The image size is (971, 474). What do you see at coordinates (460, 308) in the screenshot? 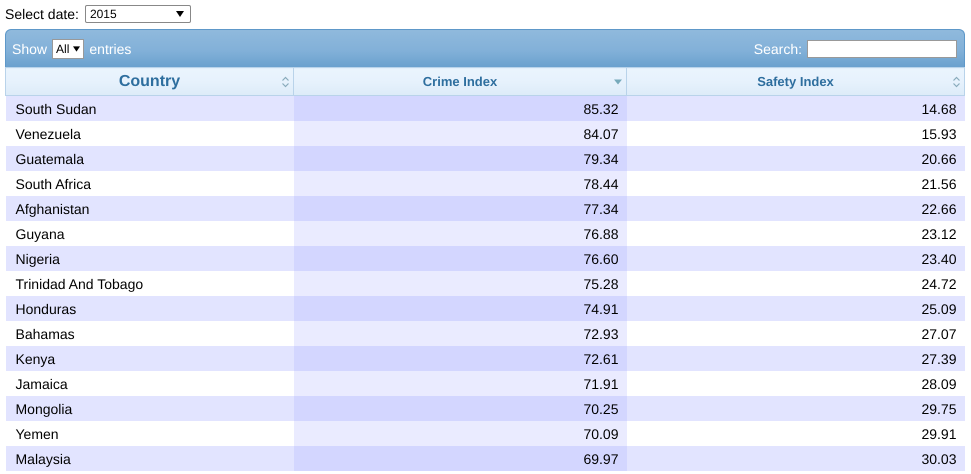
I see `table-cell: 74.91` at bounding box center [460, 308].